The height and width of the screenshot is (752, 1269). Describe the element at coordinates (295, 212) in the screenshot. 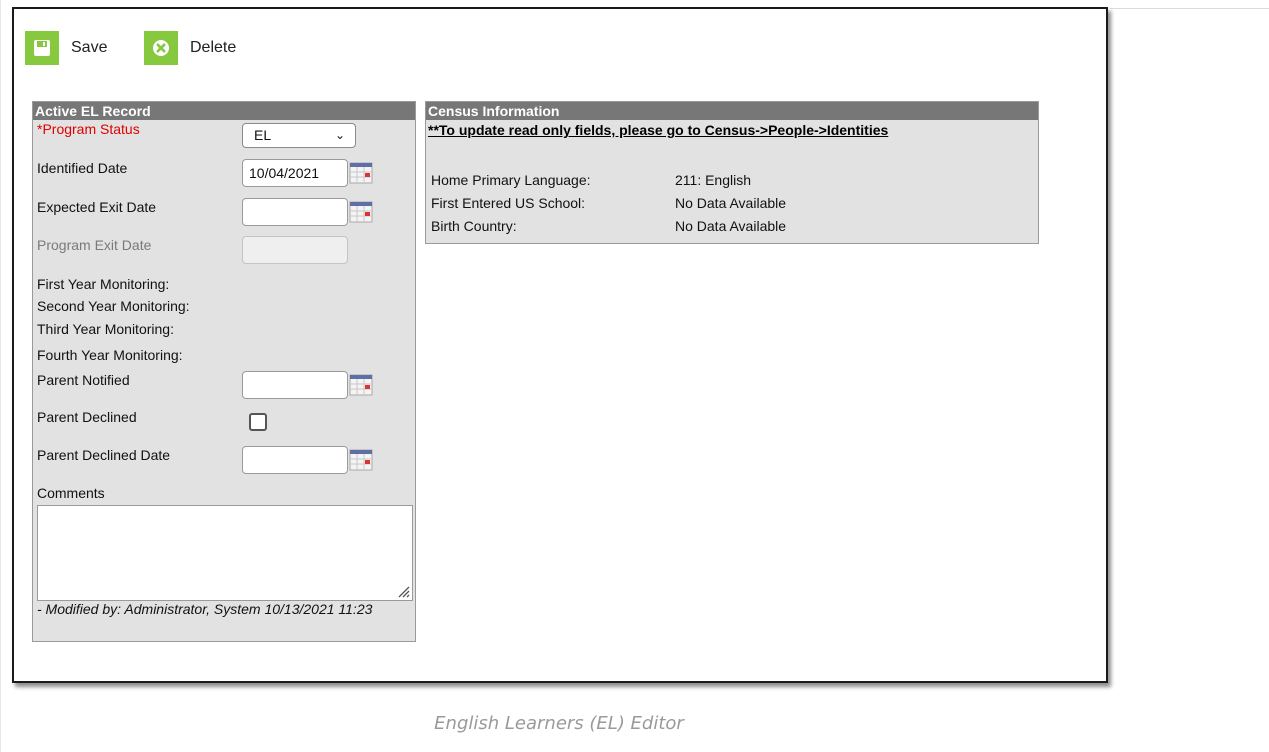

I see `expected-exit-date-input` at that location.